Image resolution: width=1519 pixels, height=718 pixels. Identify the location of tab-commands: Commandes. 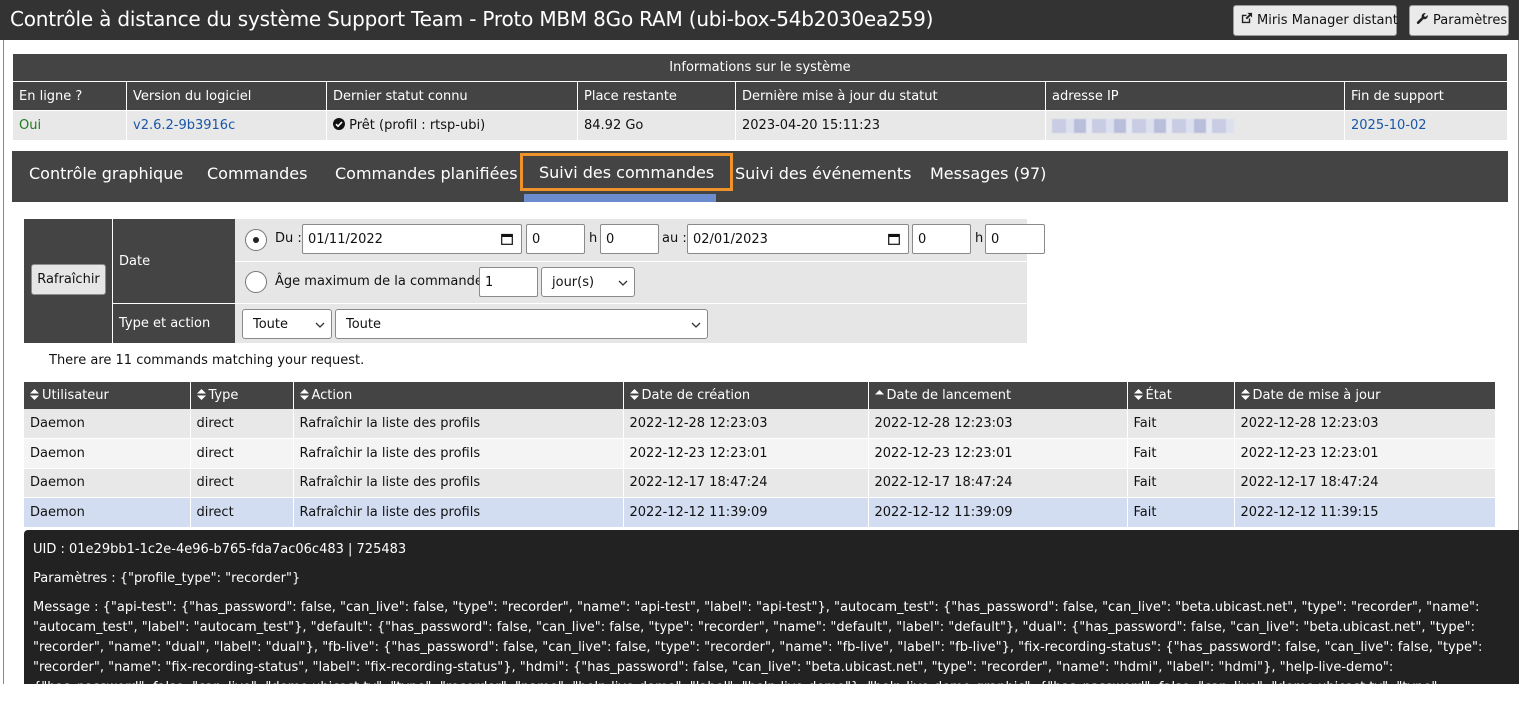
(257, 173).